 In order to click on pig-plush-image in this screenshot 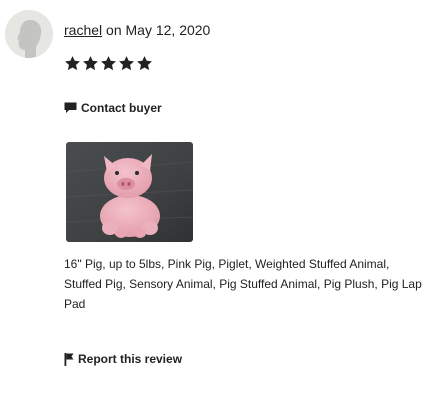, I will do `click(129, 192)`.